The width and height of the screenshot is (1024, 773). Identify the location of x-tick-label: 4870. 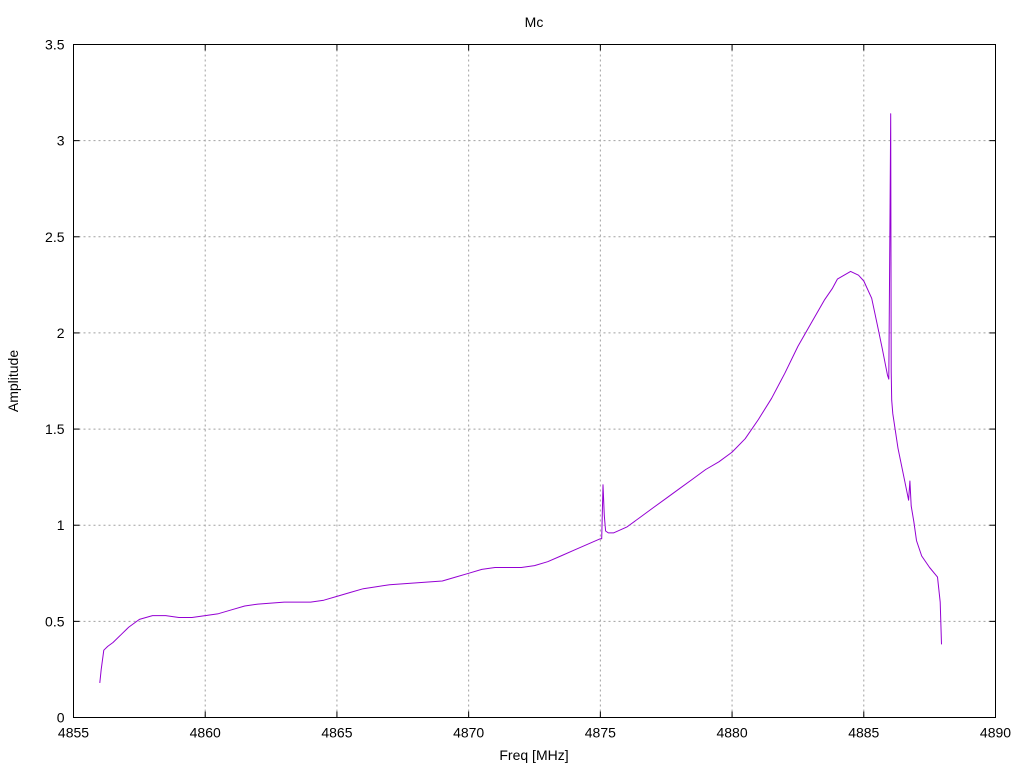
(468, 733).